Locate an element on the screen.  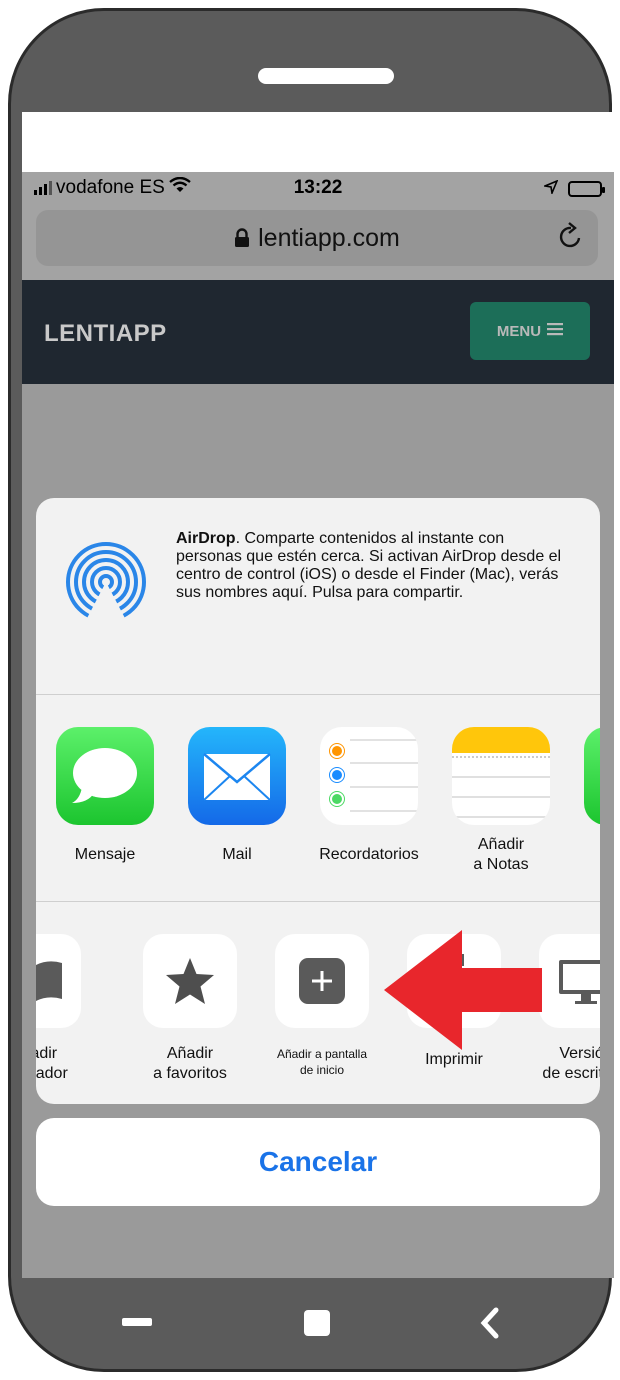
notes-icon is located at coordinates (501, 776).